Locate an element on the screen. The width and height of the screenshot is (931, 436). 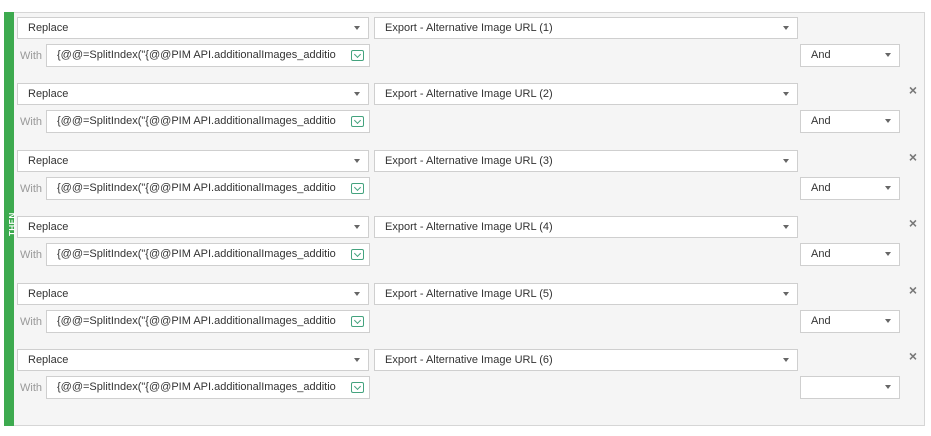
target-field-select: Export - Alternative Image URL (1) is located at coordinates (586, 28).